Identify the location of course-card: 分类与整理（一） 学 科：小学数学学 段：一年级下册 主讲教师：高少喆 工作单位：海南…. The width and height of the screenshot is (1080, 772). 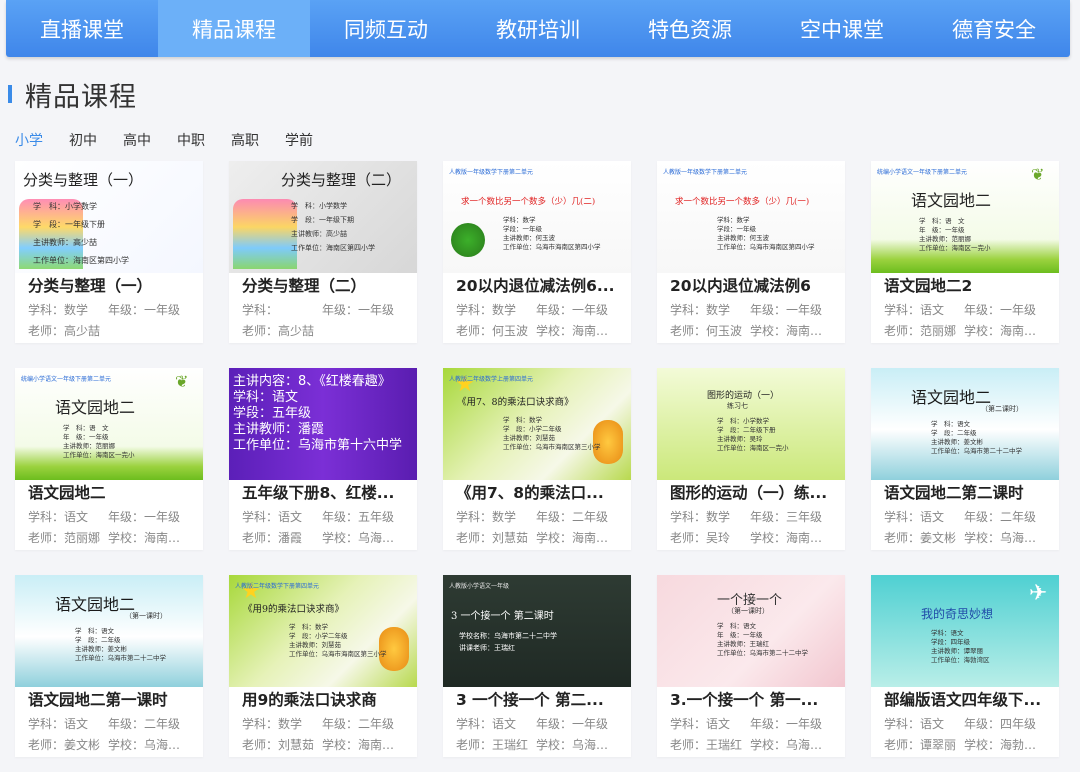
(109, 252).